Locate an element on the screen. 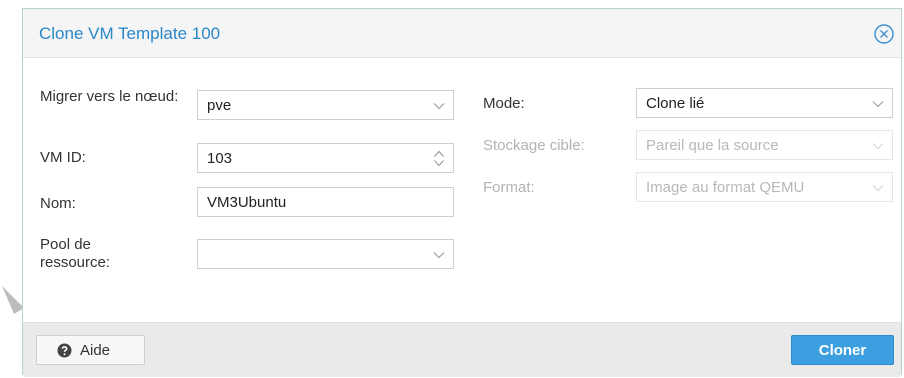 Image resolution: width=904 pixels, height=378 pixels. dialog-title: Clone VM Template 100 is located at coordinates (130, 33).